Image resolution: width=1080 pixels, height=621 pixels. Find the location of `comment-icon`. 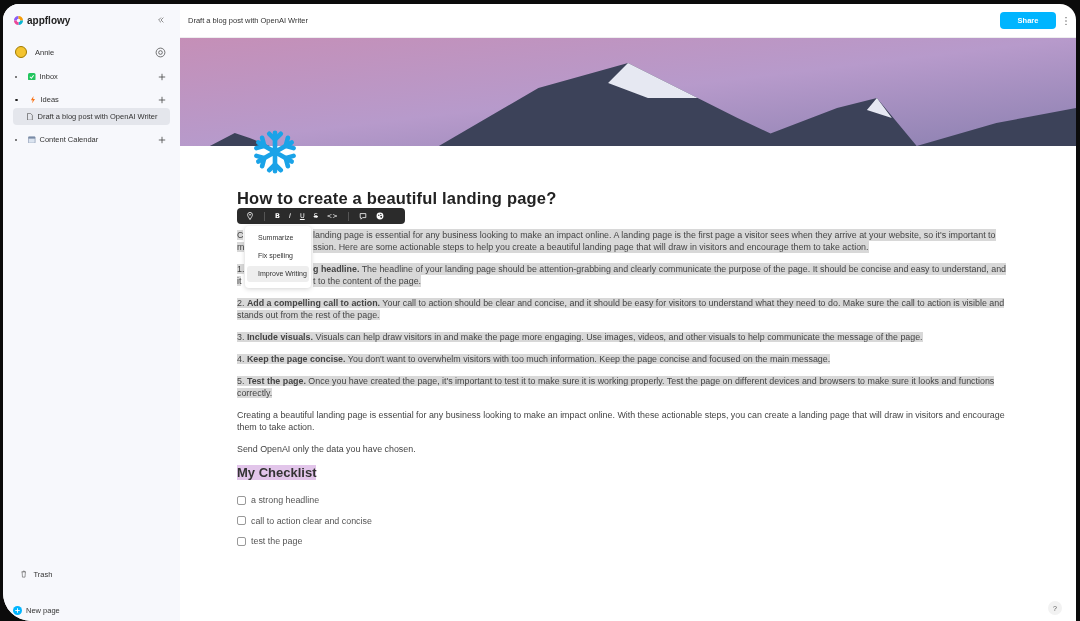

comment-icon is located at coordinates (362, 216).